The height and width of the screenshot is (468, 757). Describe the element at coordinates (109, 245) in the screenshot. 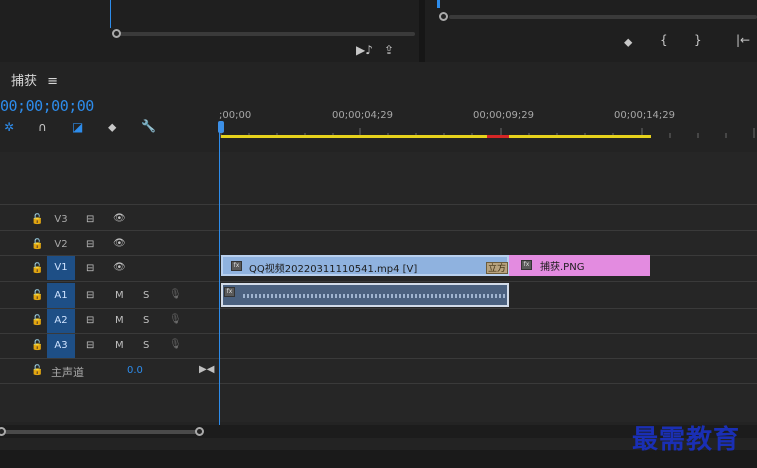

I see `track-header-v2: 🔓 V2 ⊟ 👁` at that location.